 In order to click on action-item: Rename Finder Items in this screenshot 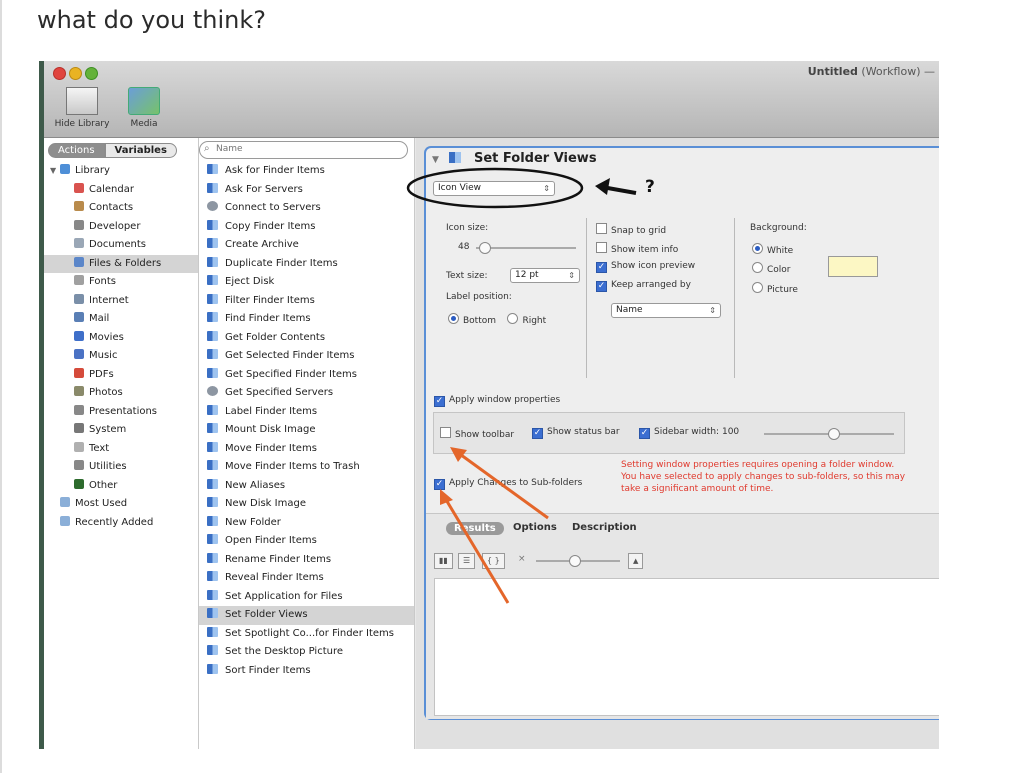, I will do `click(306, 560)`.